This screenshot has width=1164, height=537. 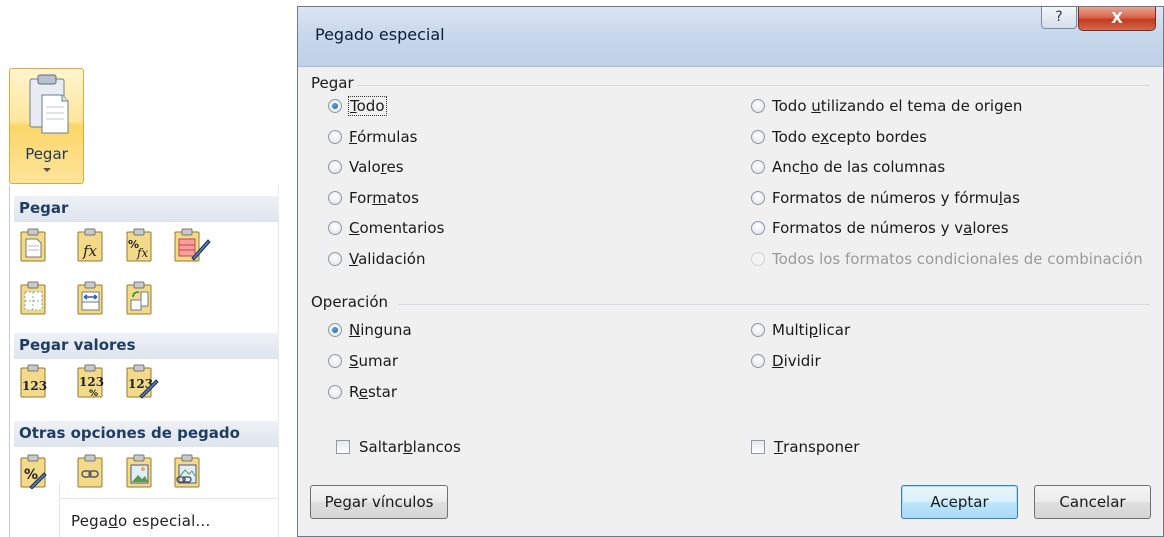 I want to click on operation-left-option-2: Restar, so click(x=362, y=392).